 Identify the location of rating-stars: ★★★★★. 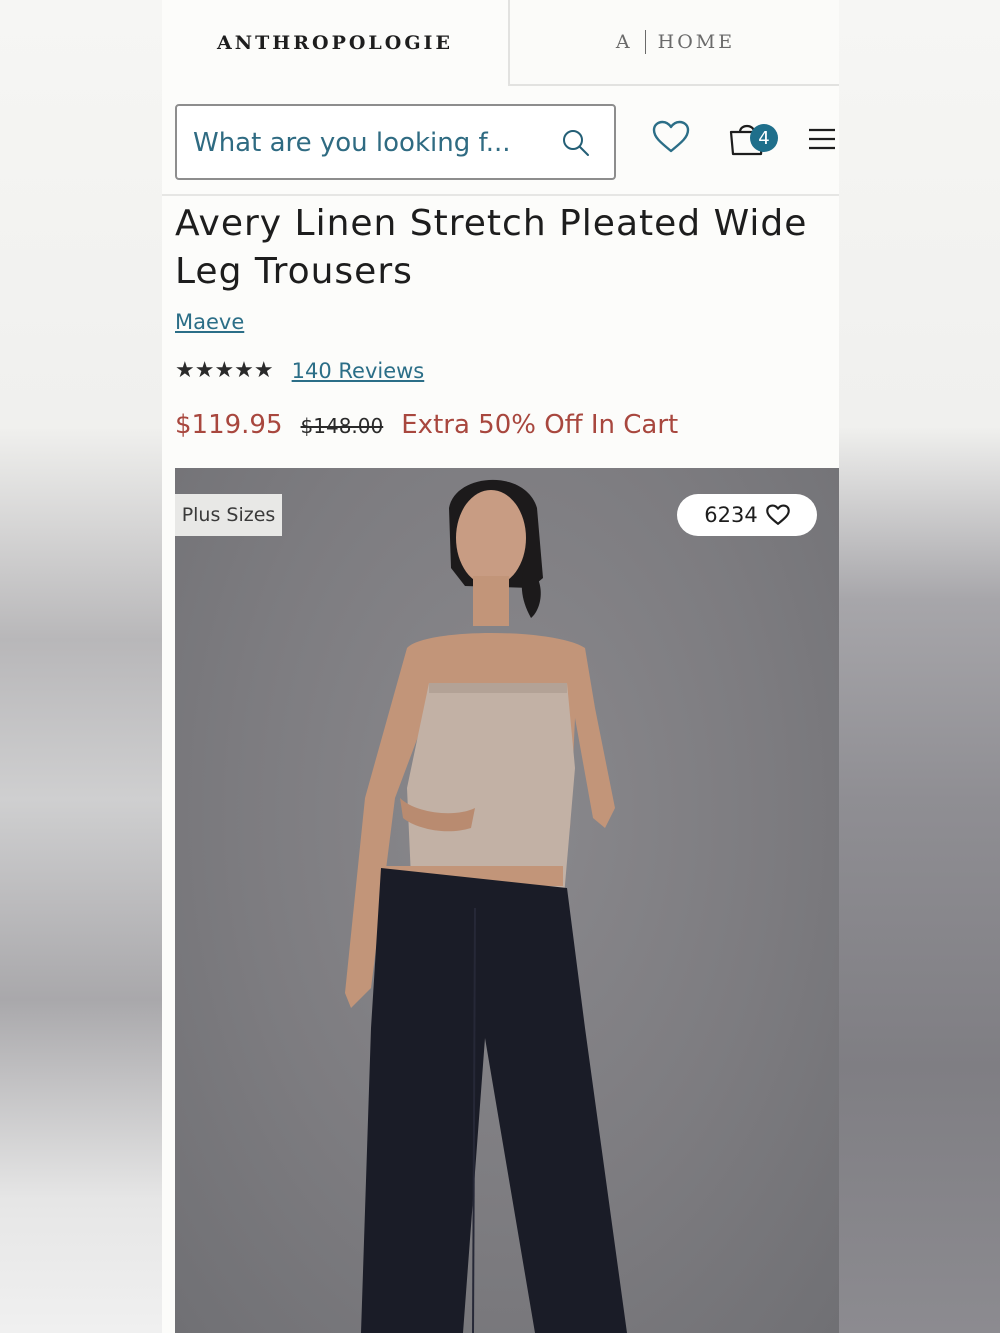
(224, 370).